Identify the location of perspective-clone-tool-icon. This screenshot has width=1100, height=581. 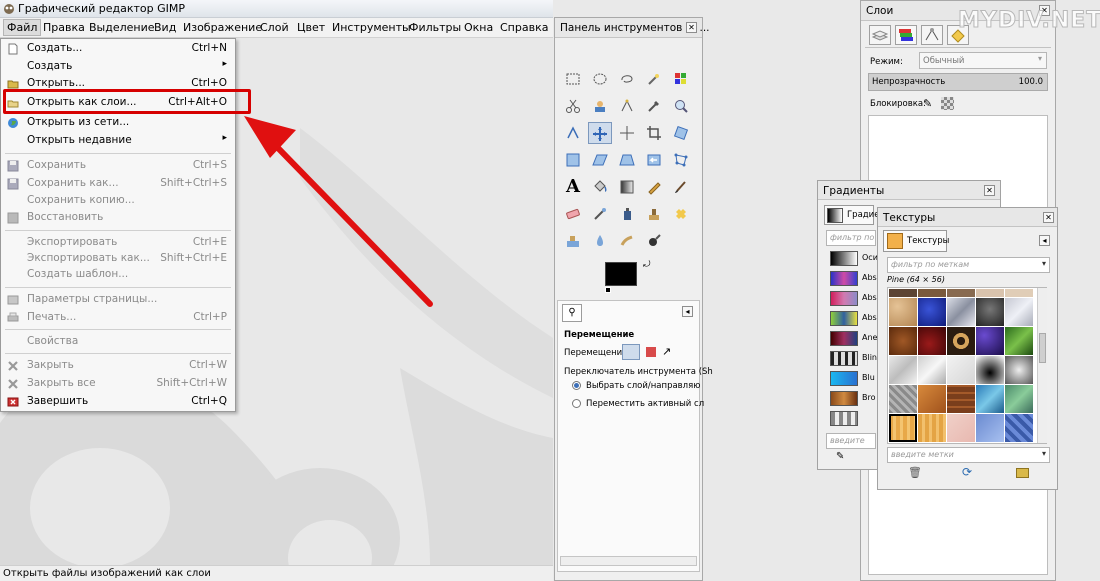
(573, 241).